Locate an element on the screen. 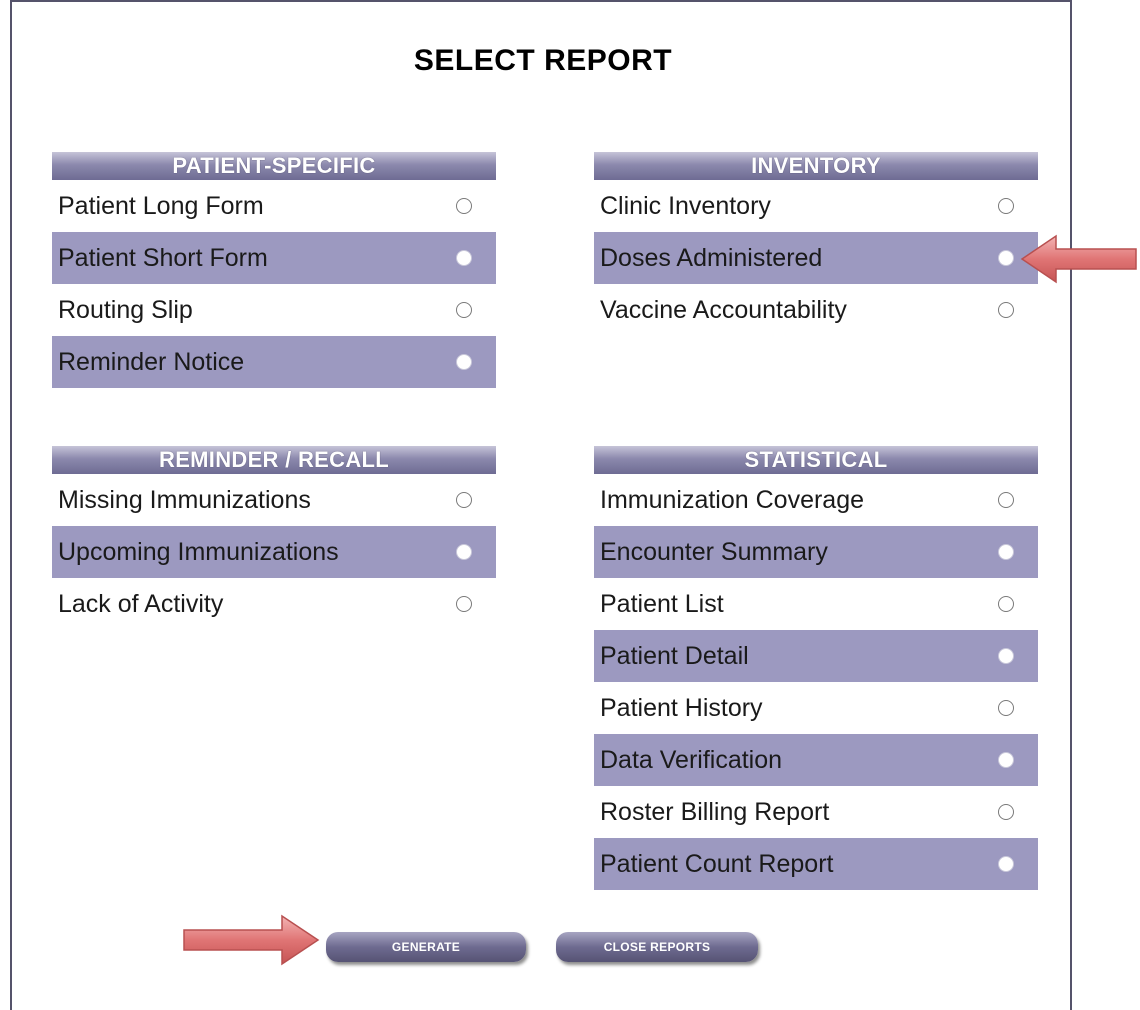  report-option-roster-billing-report: Roster Billing Report is located at coordinates (816, 812).